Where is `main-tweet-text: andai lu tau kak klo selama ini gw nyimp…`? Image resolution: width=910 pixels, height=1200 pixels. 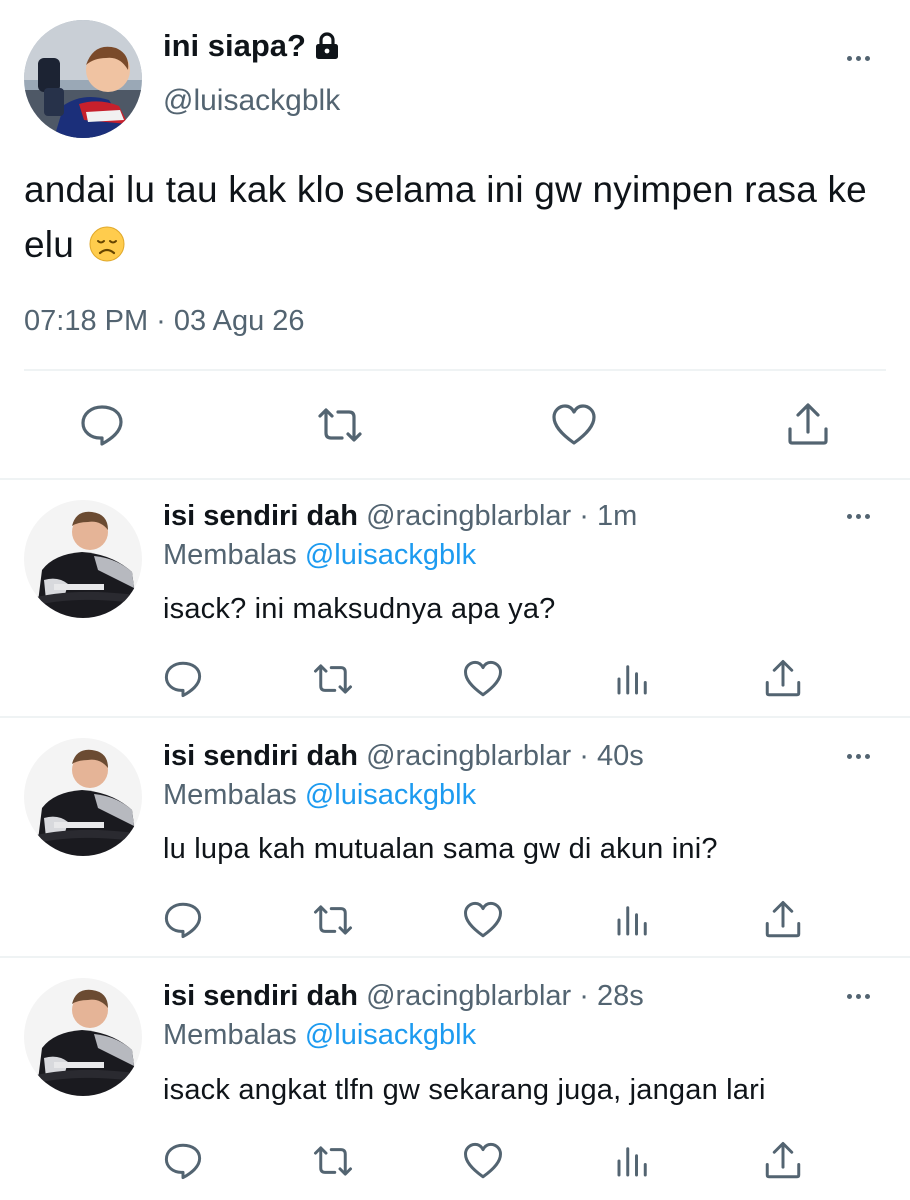
main-tweet-text: andai lu tau kak klo selama ini gw nyimp… is located at coordinates (454, 217).